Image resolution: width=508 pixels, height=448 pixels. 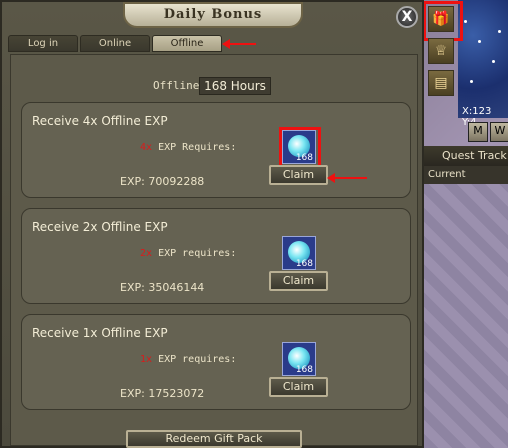 What do you see at coordinates (100, 333) in the screenshot?
I see `panel-title: Receive 1x Offline EXP` at bounding box center [100, 333].